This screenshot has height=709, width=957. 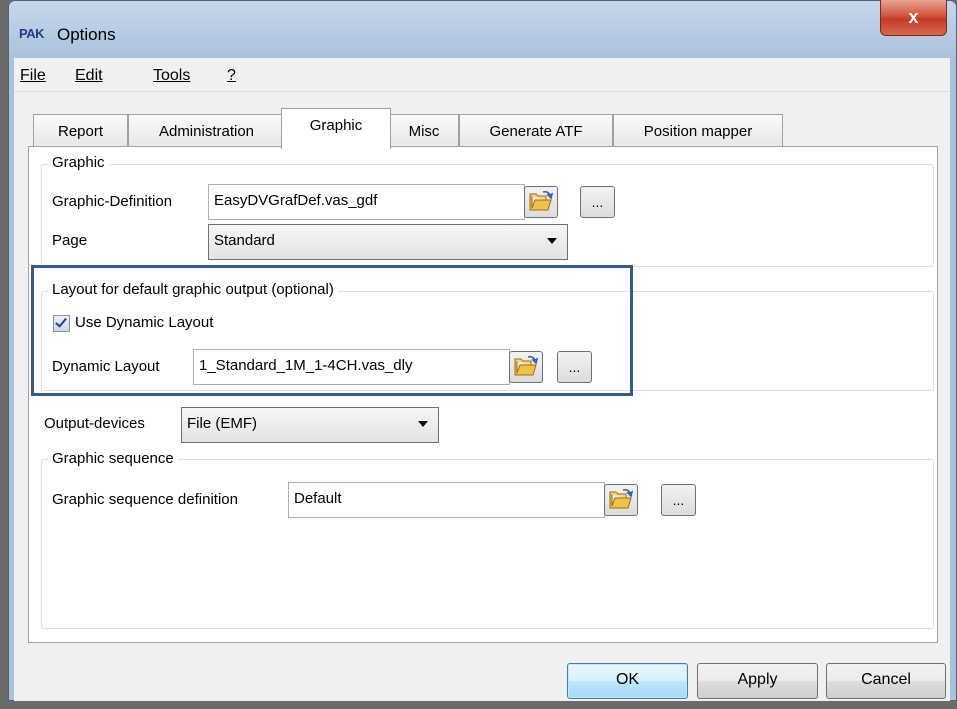 What do you see at coordinates (89, 76) in the screenshot?
I see `menu-edit: Edit` at bounding box center [89, 76].